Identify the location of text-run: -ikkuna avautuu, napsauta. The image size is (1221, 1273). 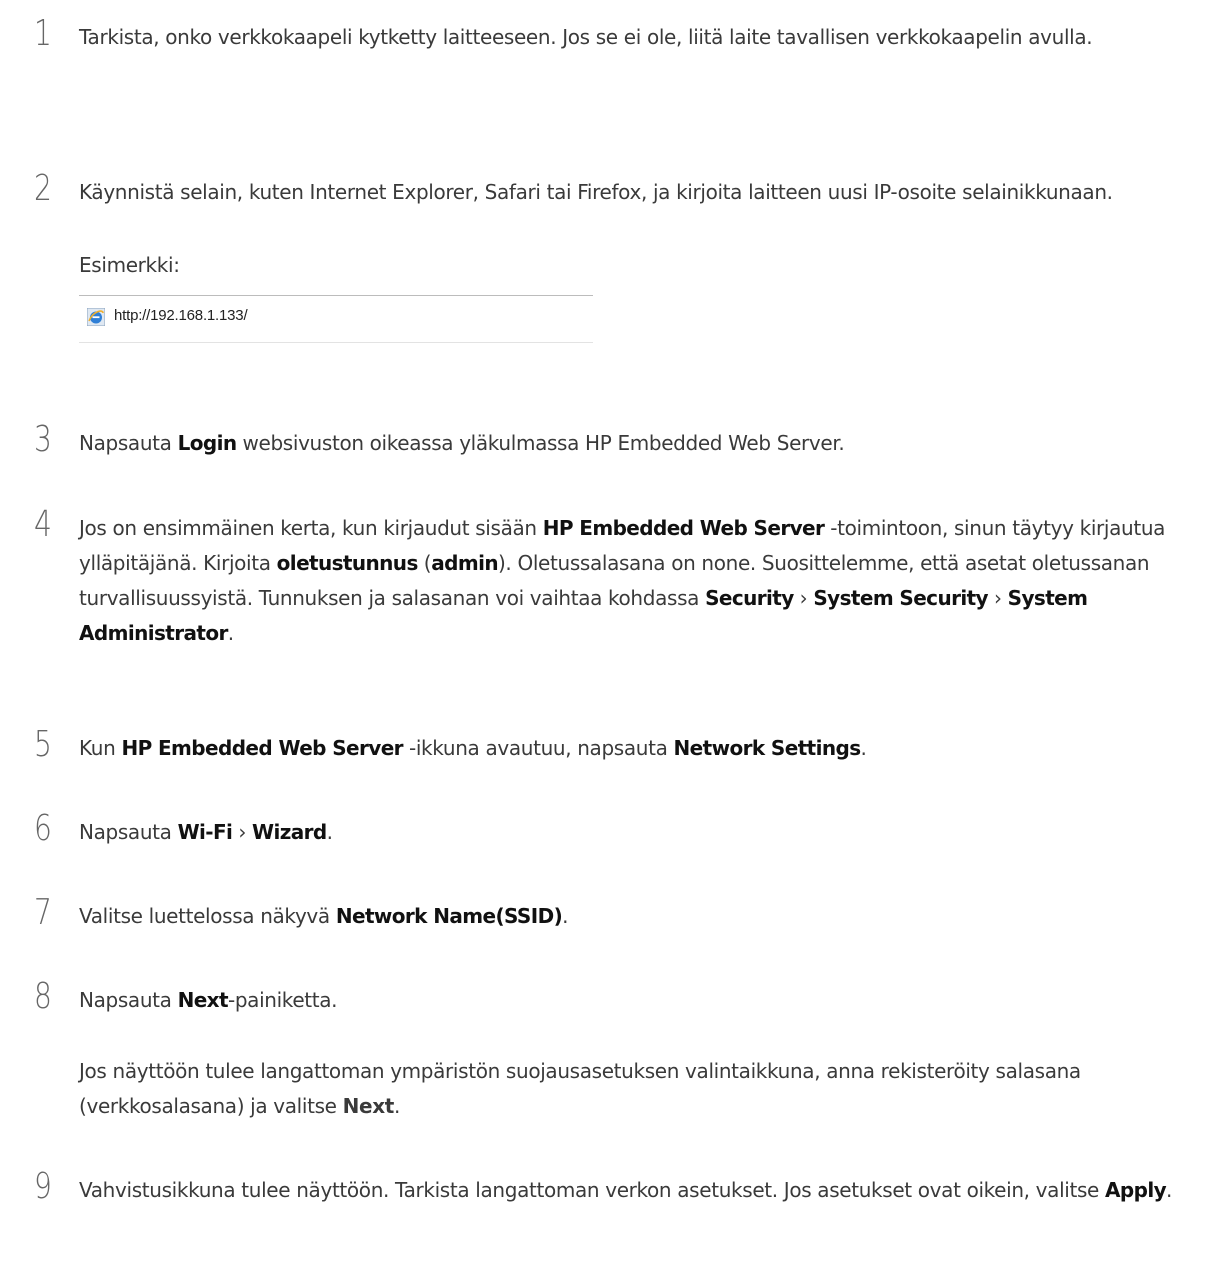
(538, 748).